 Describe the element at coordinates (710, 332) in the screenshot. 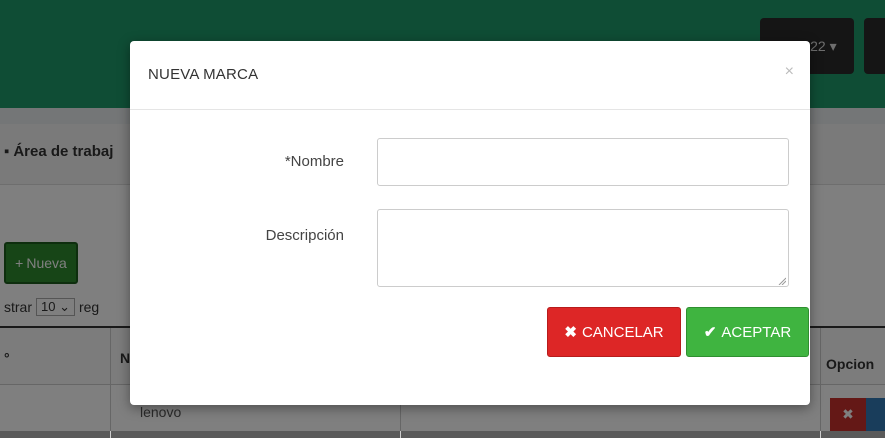

I see `check-icon: ✔` at that location.